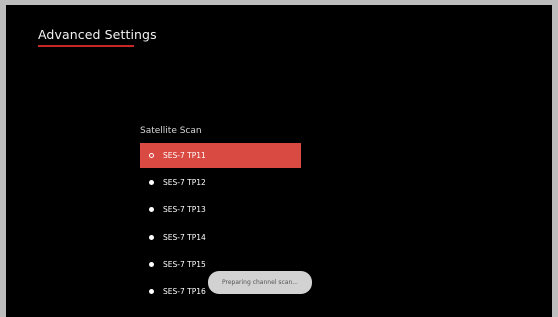 The height and width of the screenshot is (317, 558). Describe the element at coordinates (184, 155) in the screenshot. I see `scan-item-label: SES-7 TP11` at that location.